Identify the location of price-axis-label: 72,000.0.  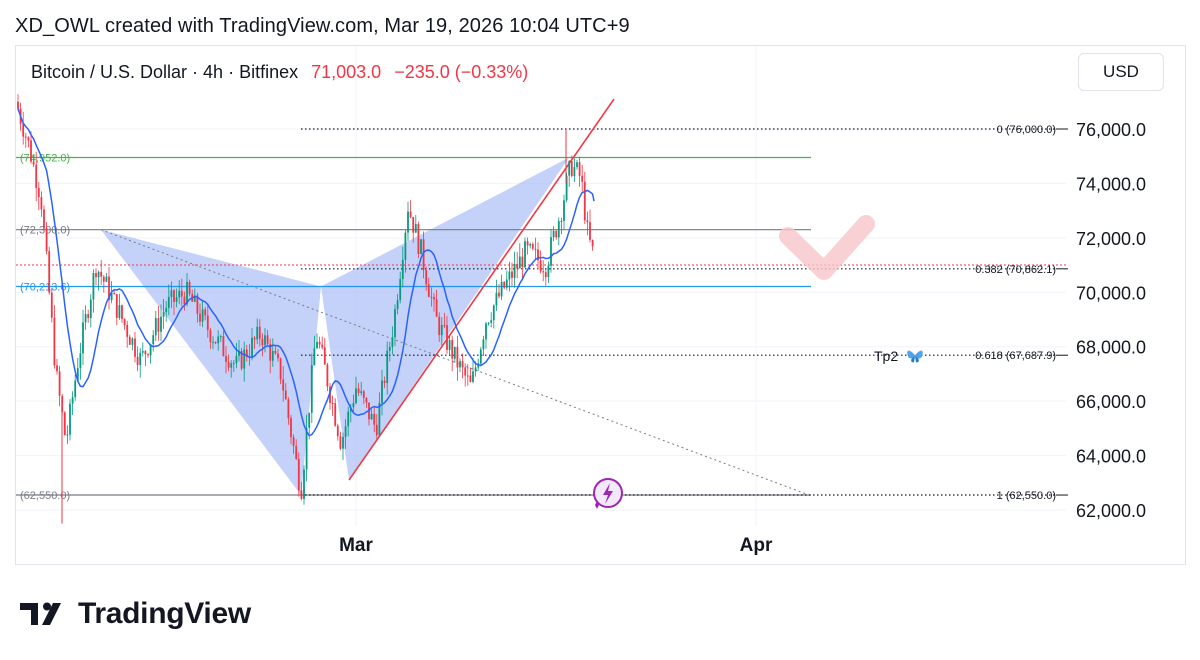
(1111, 239).